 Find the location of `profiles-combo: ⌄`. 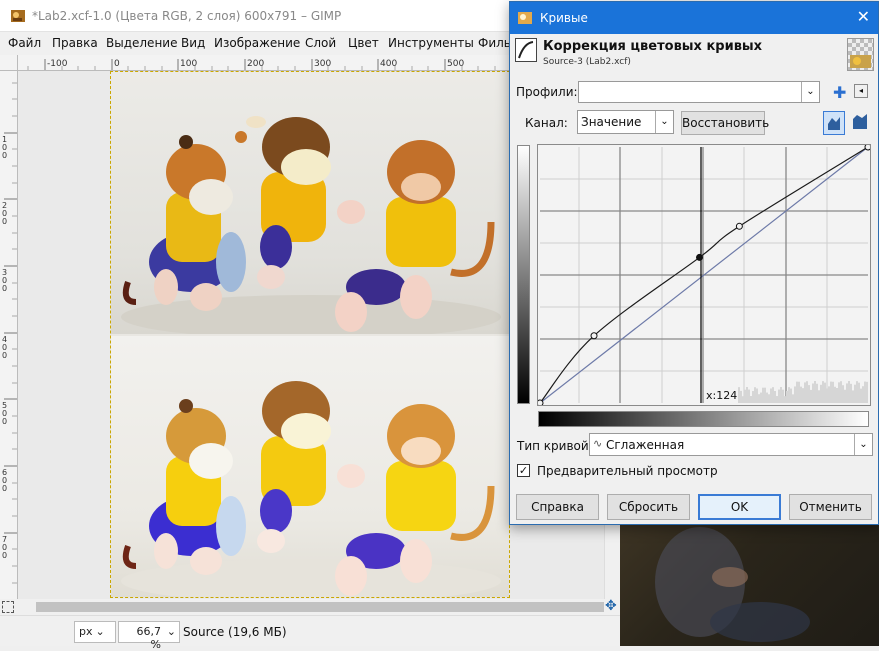

profiles-combo: ⌄ is located at coordinates (699, 92).